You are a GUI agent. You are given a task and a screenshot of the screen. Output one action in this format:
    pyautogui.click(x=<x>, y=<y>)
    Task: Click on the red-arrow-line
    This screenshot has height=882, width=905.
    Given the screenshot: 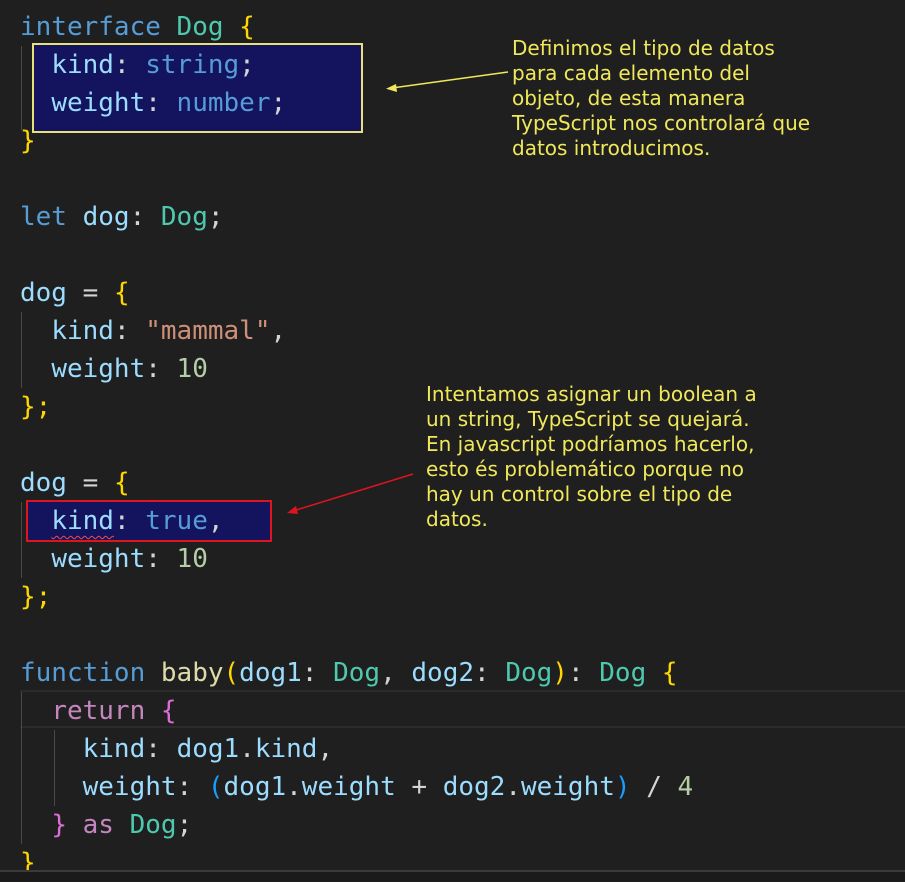 What is the action you would take?
    pyautogui.click(x=353, y=492)
    